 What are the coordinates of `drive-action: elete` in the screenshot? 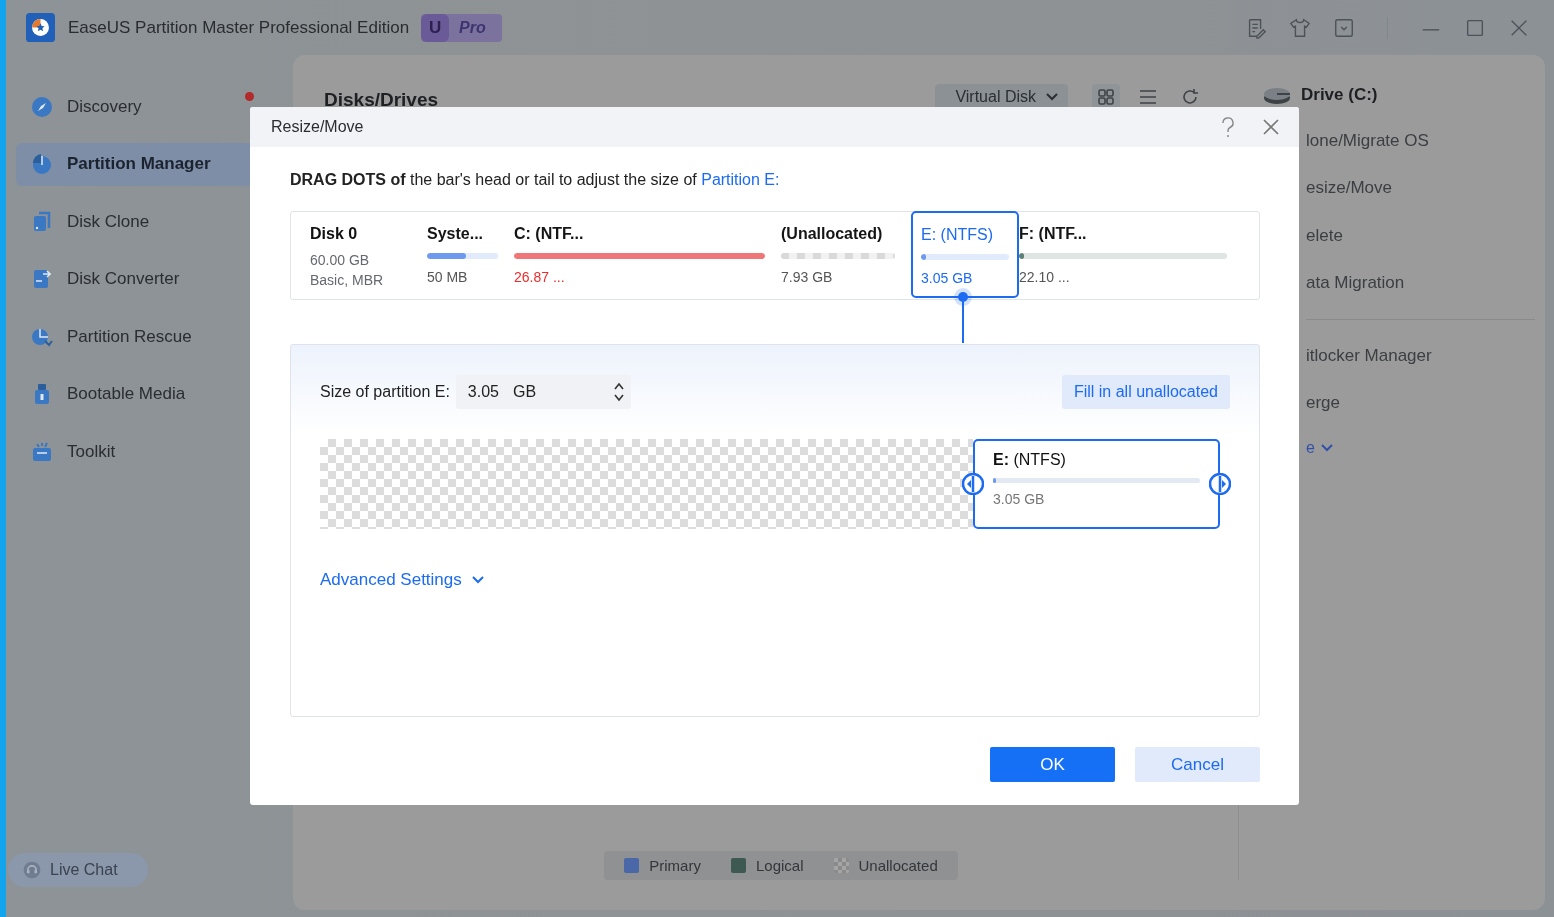 It's located at (1420, 236).